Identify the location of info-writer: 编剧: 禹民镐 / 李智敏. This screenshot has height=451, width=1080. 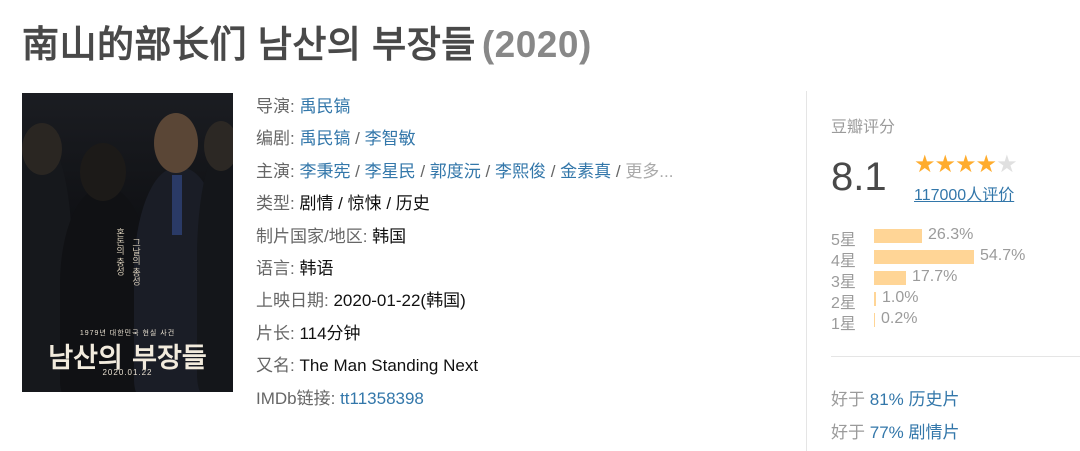
(336, 139).